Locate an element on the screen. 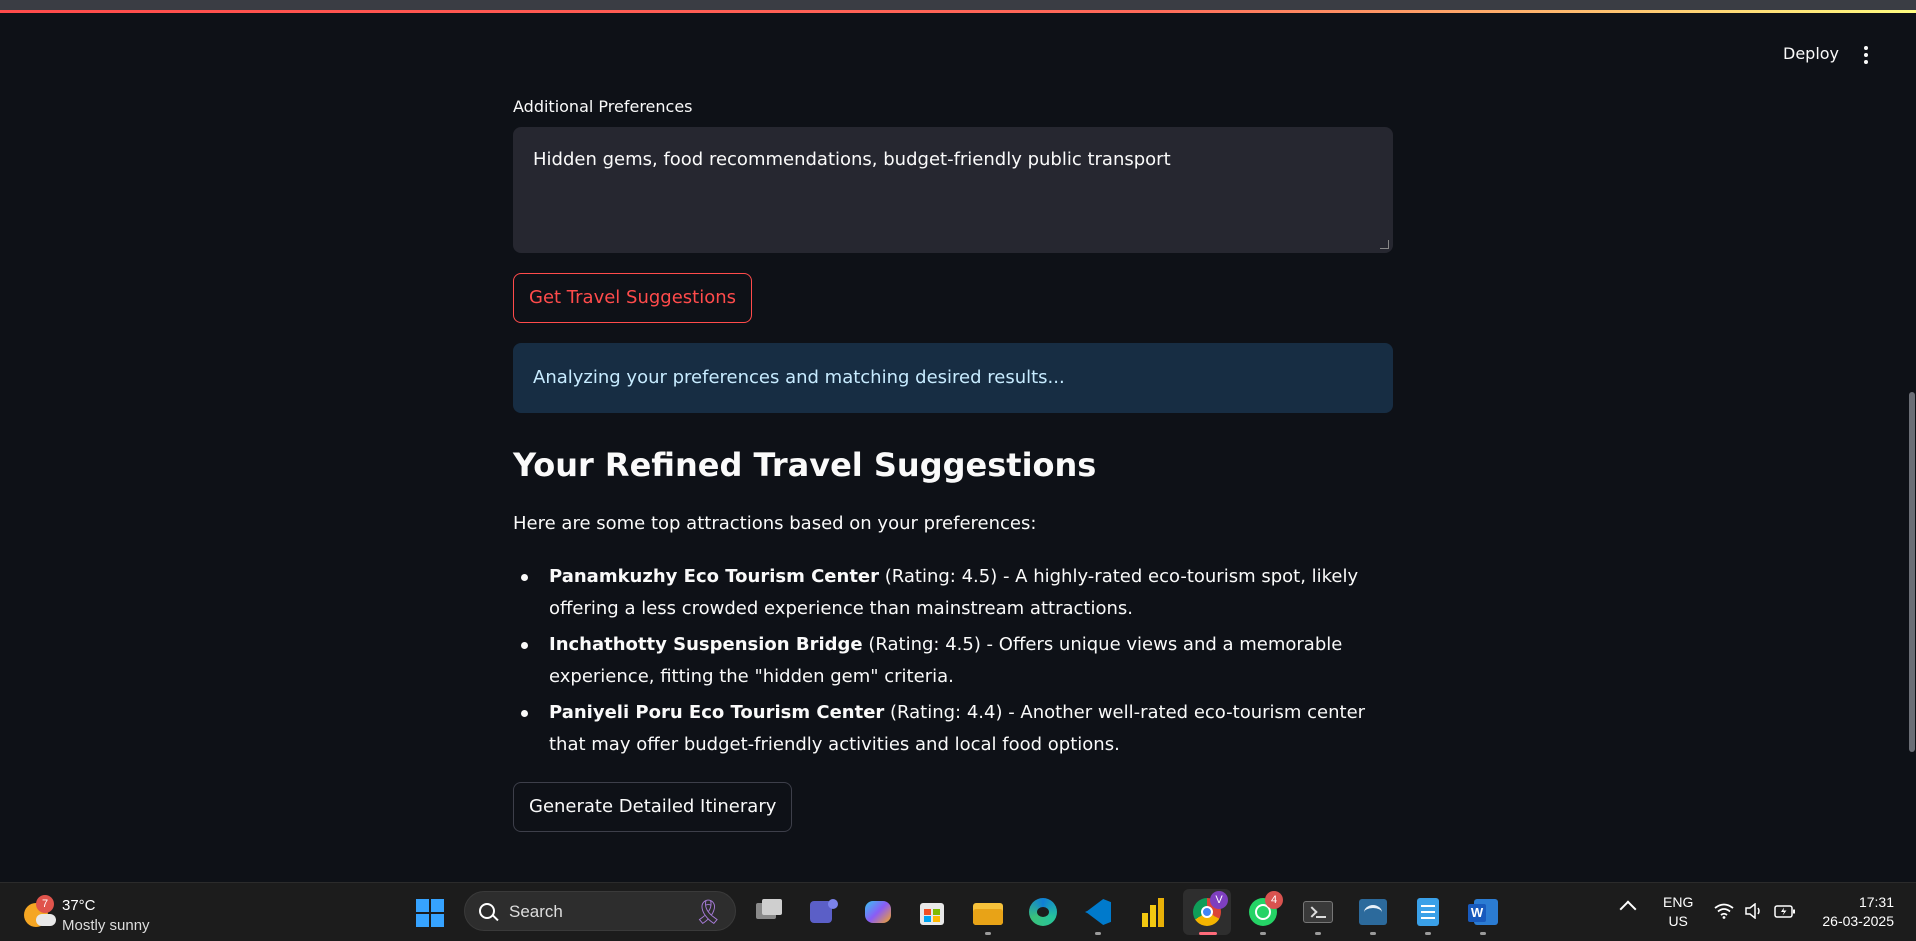  volume-icon is located at coordinates (1754, 913).